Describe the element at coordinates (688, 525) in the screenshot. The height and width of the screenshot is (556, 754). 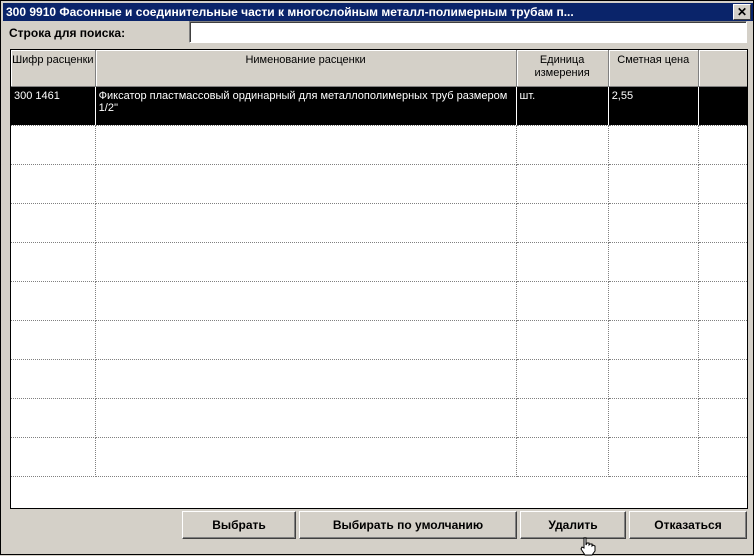
I see `cancel-button: Отказаться` at that location.